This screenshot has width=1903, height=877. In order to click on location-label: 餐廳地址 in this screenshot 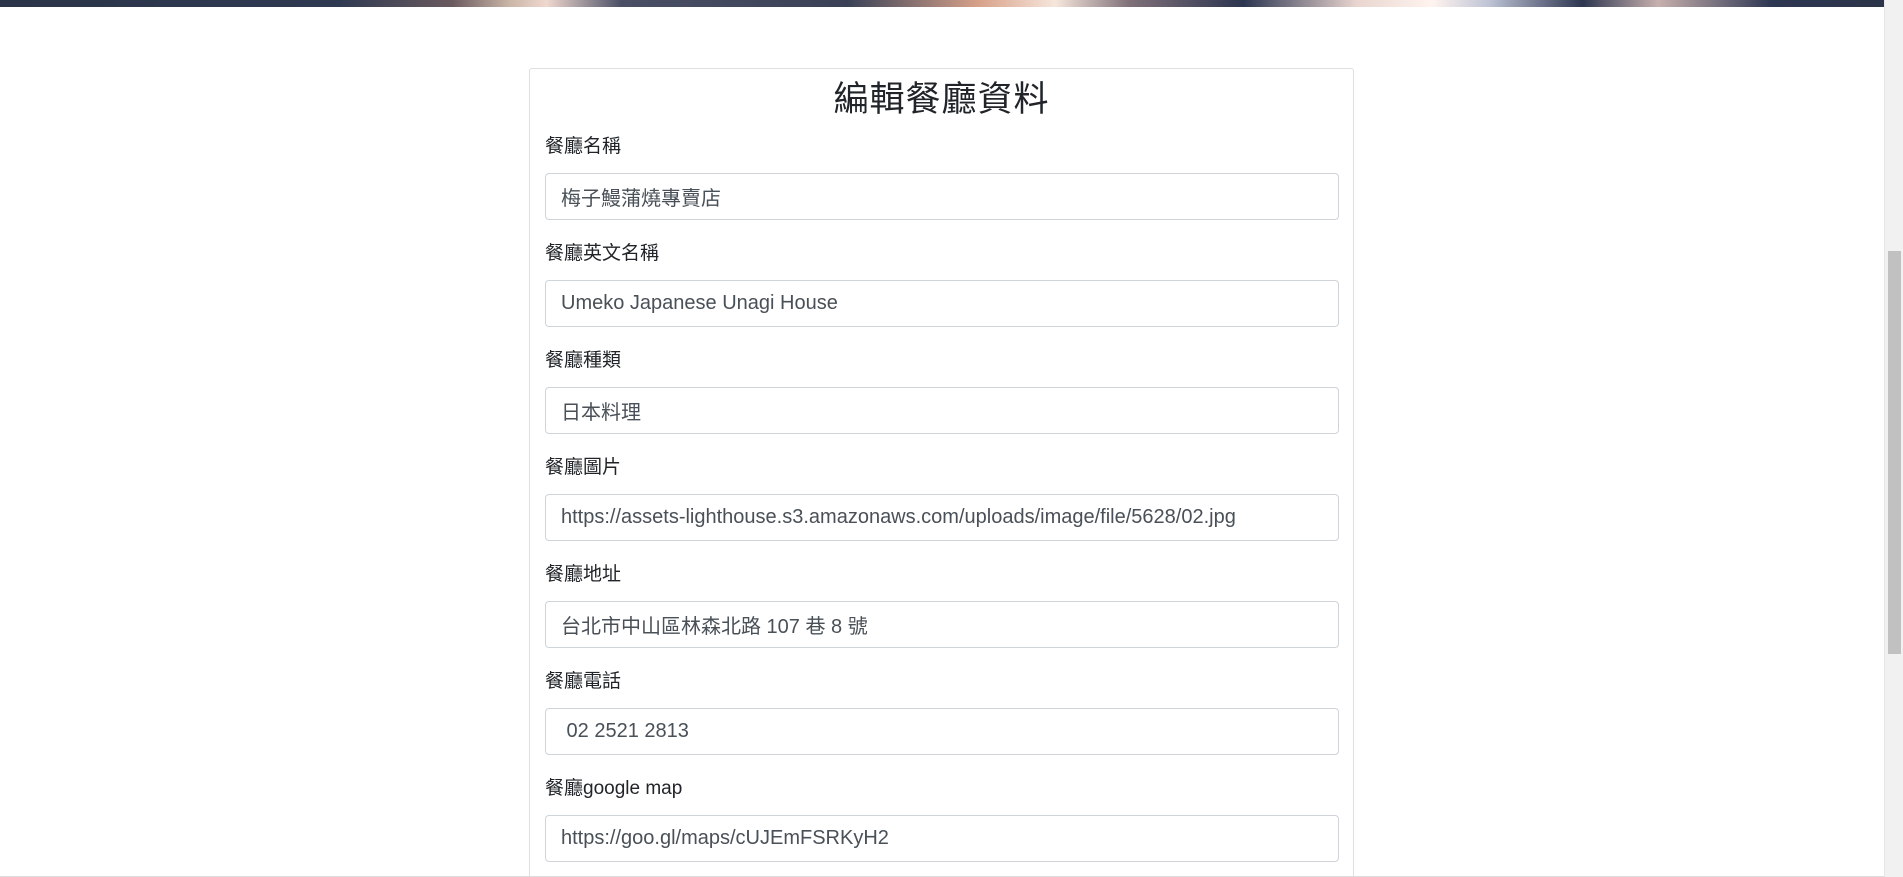, I will do `click(583, 574)`.